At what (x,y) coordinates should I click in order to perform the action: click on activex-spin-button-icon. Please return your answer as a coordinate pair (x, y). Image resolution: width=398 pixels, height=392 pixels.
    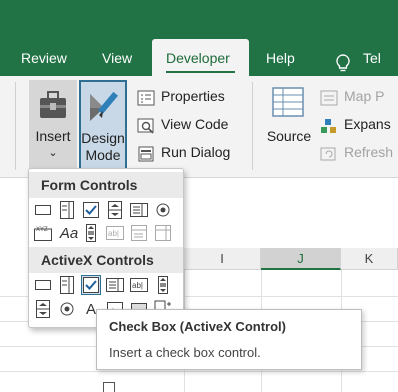
    Looking at the image, I should click on (43, 309).